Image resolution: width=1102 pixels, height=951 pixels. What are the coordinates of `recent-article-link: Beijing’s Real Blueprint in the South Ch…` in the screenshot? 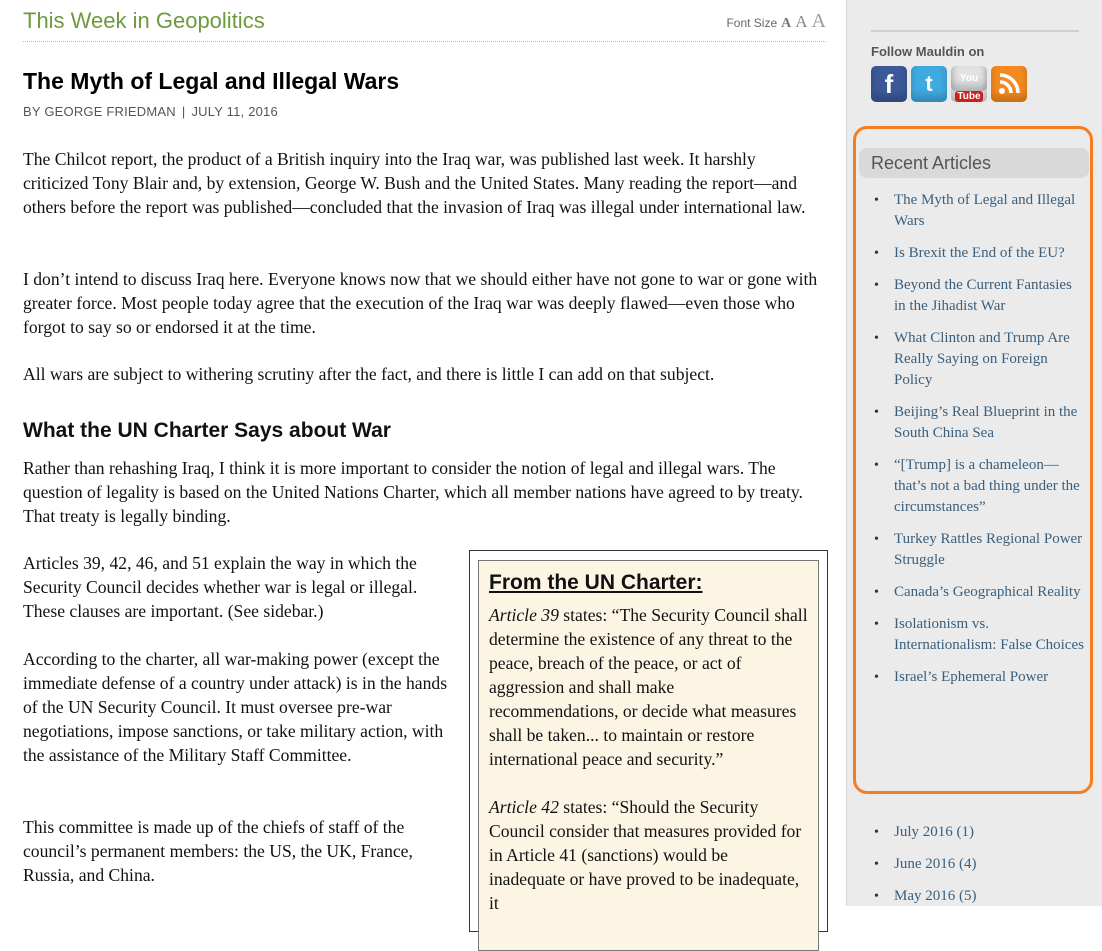 It's located at (979, 423).